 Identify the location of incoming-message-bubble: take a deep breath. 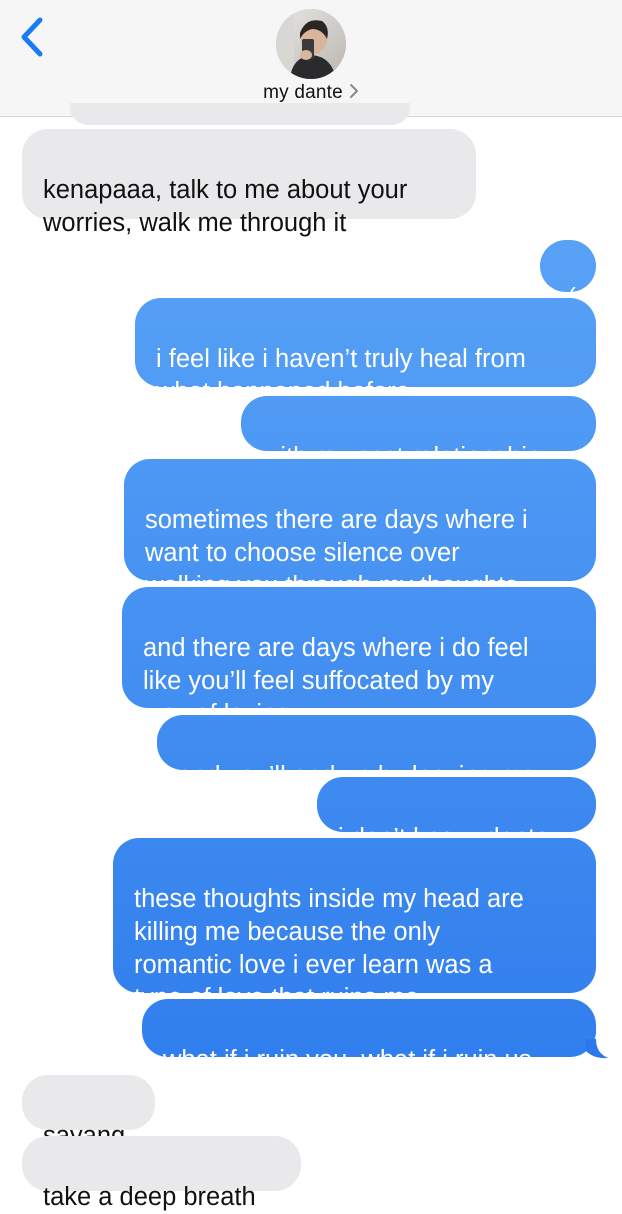
(161, 1173).